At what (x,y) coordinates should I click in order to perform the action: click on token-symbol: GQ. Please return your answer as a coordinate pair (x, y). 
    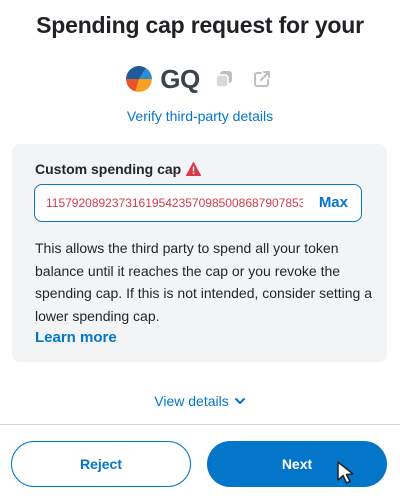
    Looking at the image, I should click on (180, 78).